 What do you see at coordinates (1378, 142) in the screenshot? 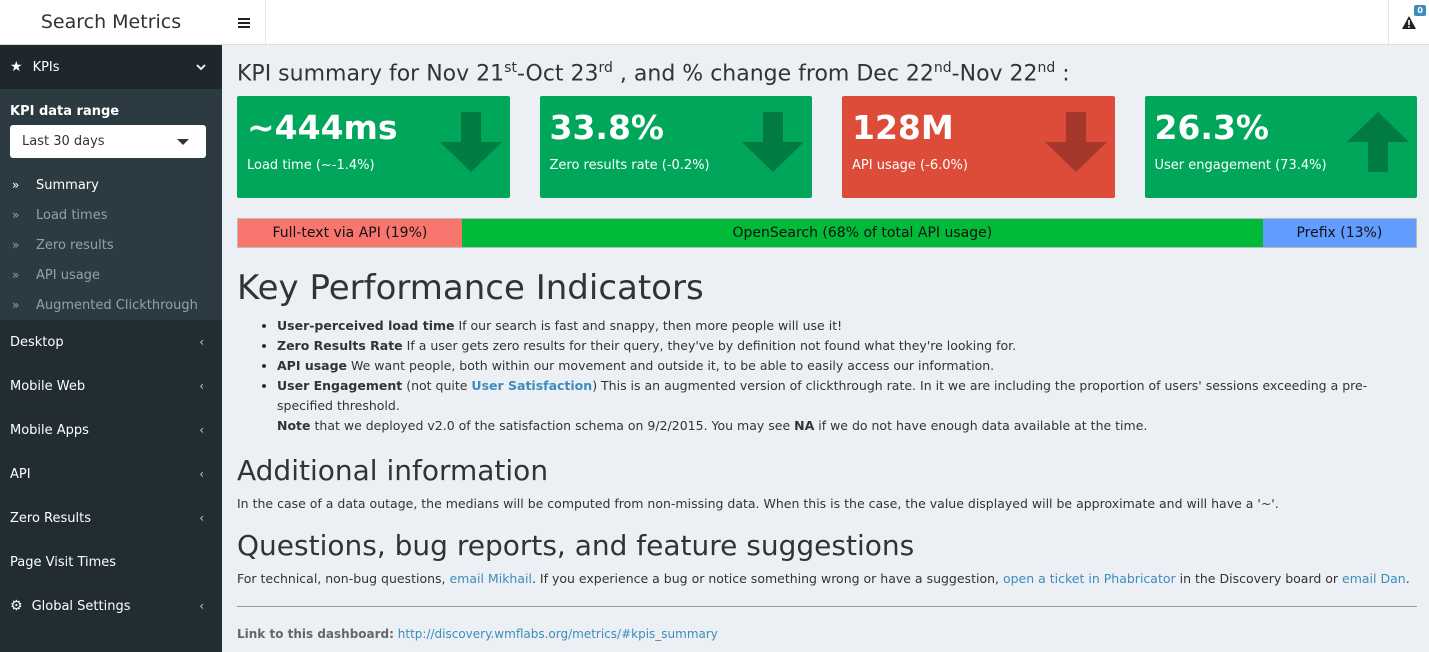
I see `arrow-up-icon` at bounding box center [1378, 142].